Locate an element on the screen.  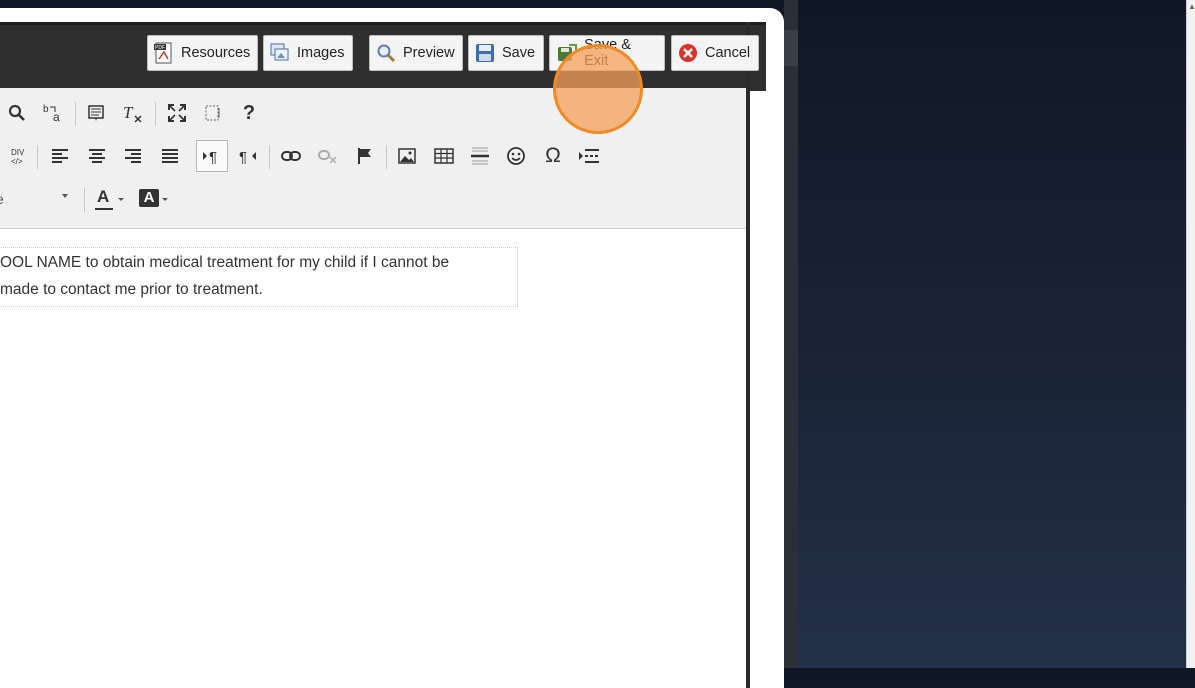
maximize-icon is located at coordinates (177, 113).